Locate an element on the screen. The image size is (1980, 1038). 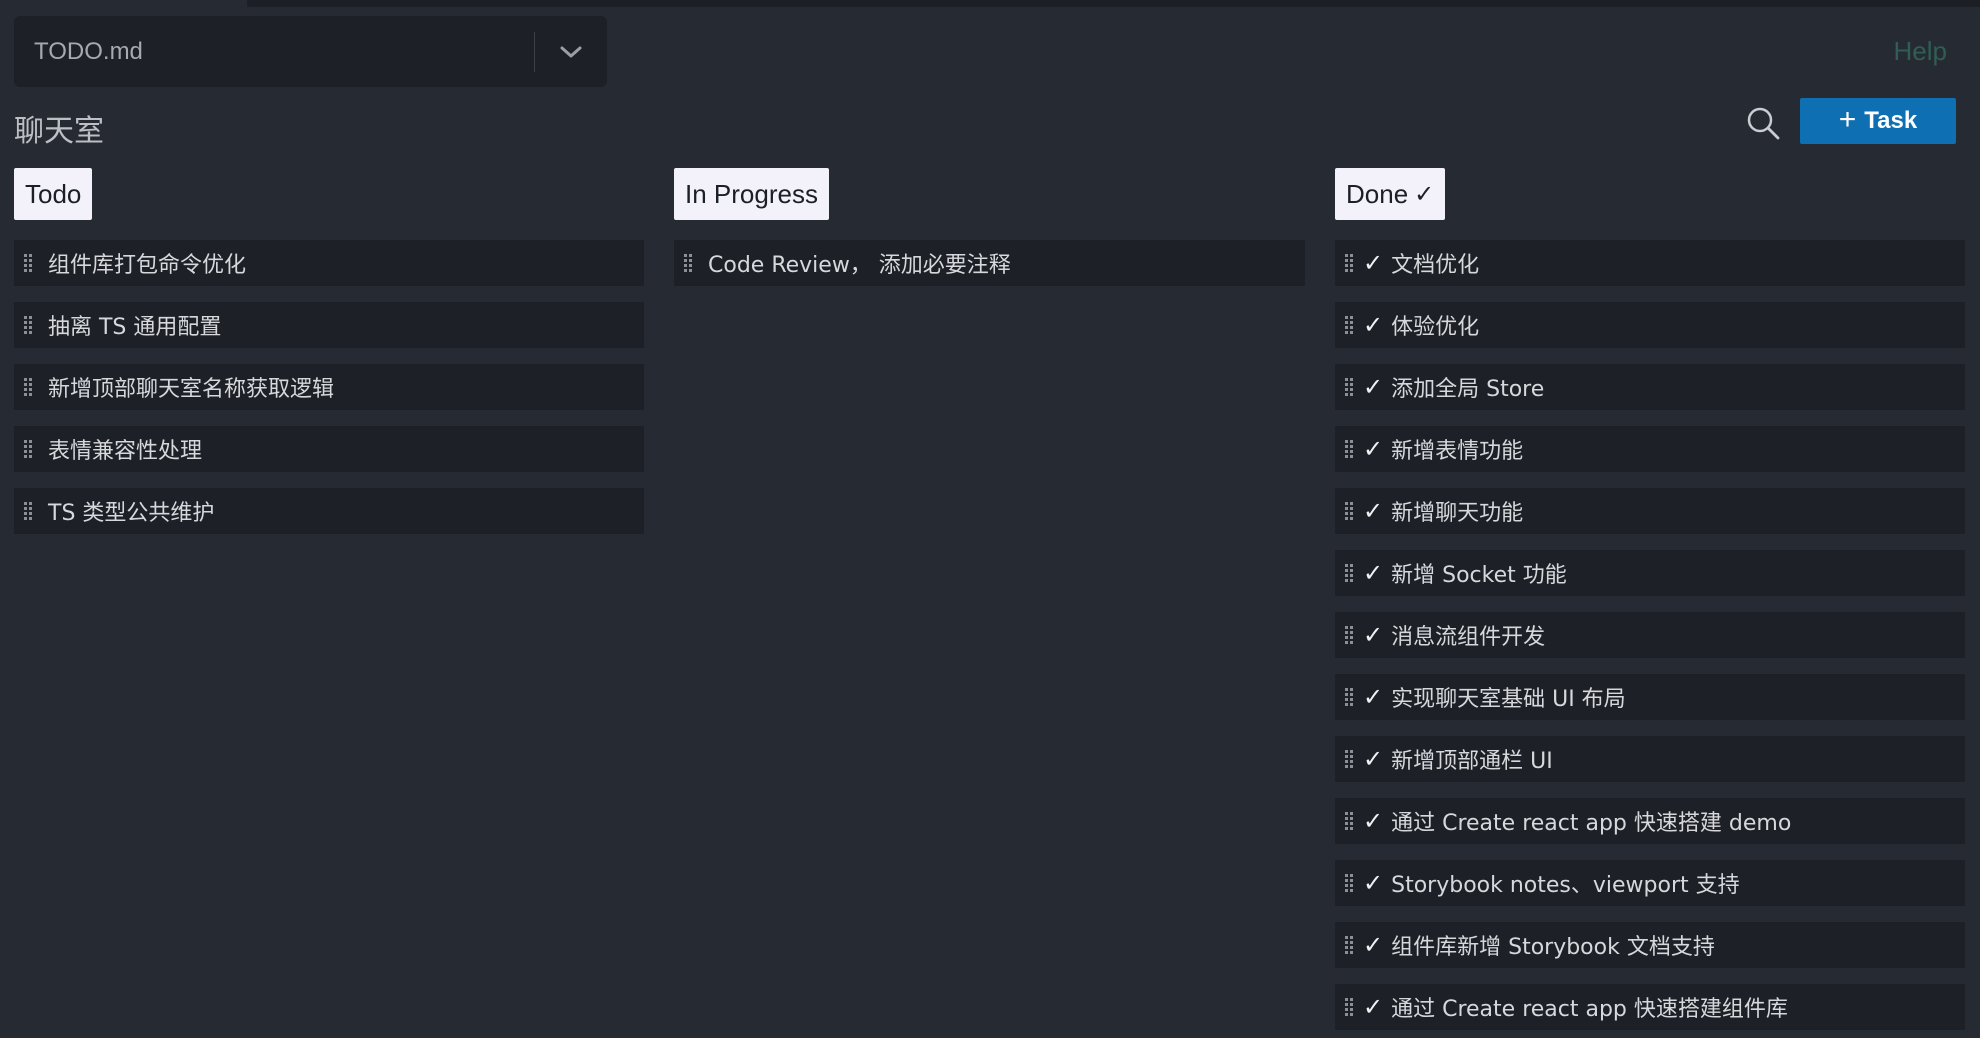
task-card-done: ✓ 新增聊天功能 is located at coordinates (1650, 511).